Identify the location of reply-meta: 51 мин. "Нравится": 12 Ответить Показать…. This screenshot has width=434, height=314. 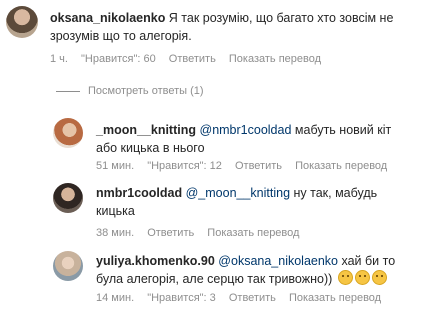
(246, 166).